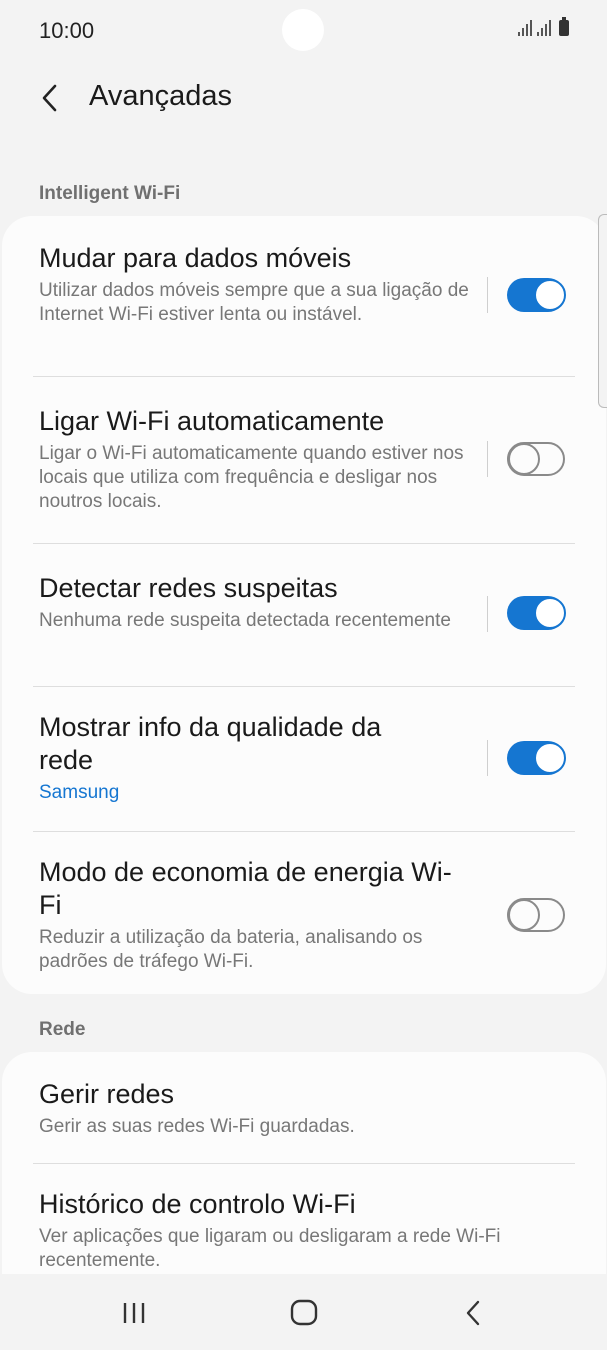 This screenshot has height=1350, width=607. I want to click on nav-back-button, so click(474, 1313).